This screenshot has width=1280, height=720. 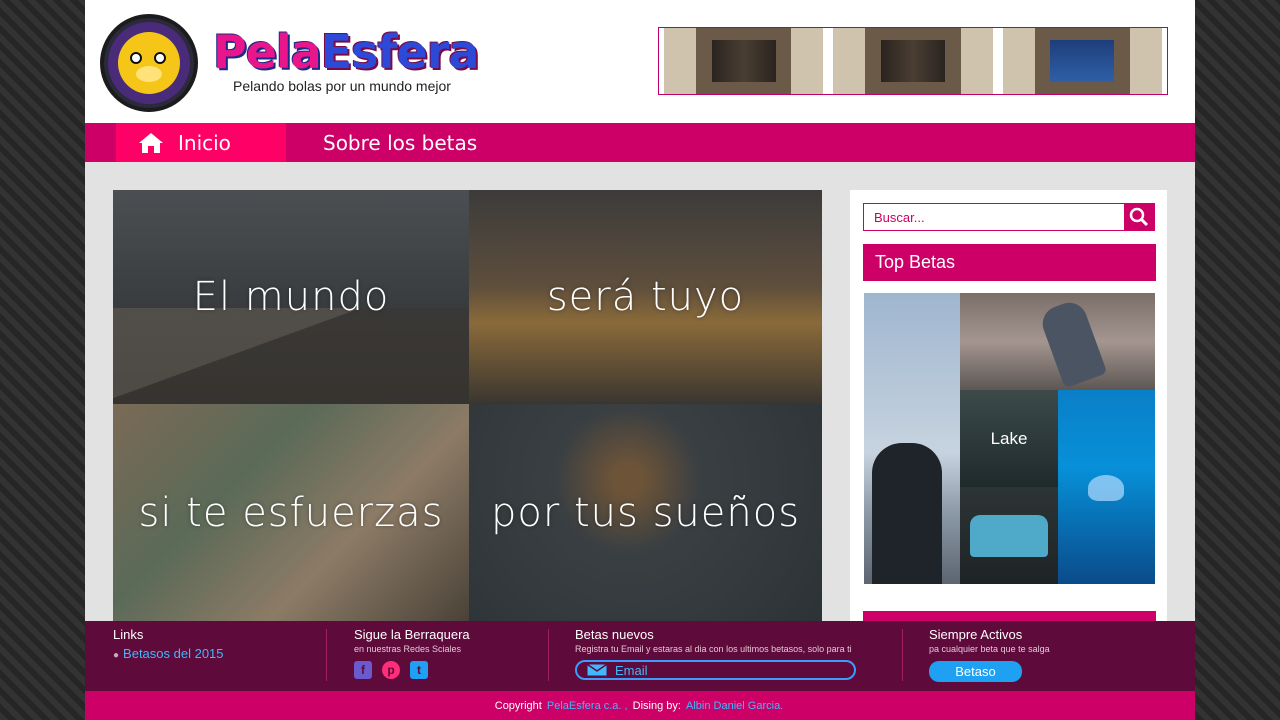 What do you see at coordinates (136, 58) in the screenshot?
I see `eye-left` at bounding box center [136, 58].